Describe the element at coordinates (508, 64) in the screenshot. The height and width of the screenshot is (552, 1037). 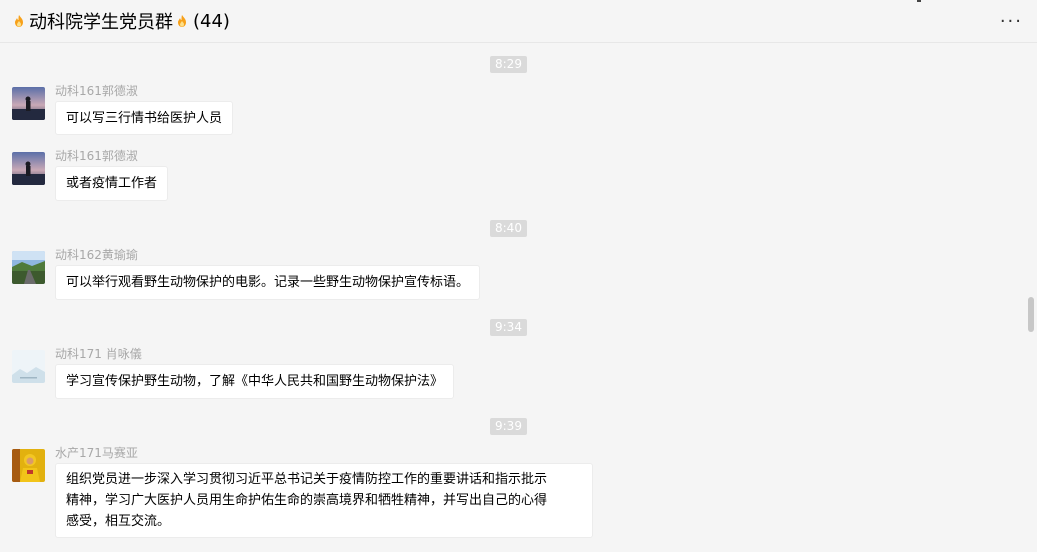
I see `timestamp-badge: 8:29` at that location.